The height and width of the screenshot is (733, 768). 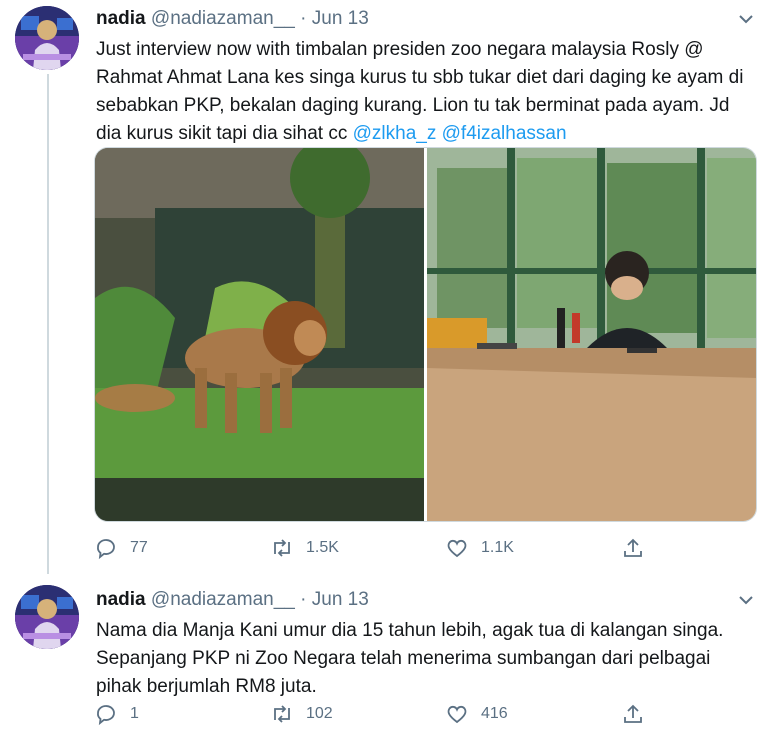 What do you see at coordinates (48, 324) in the screenshot?
I see `thread-connector-line` at bounding box center [48, 324].